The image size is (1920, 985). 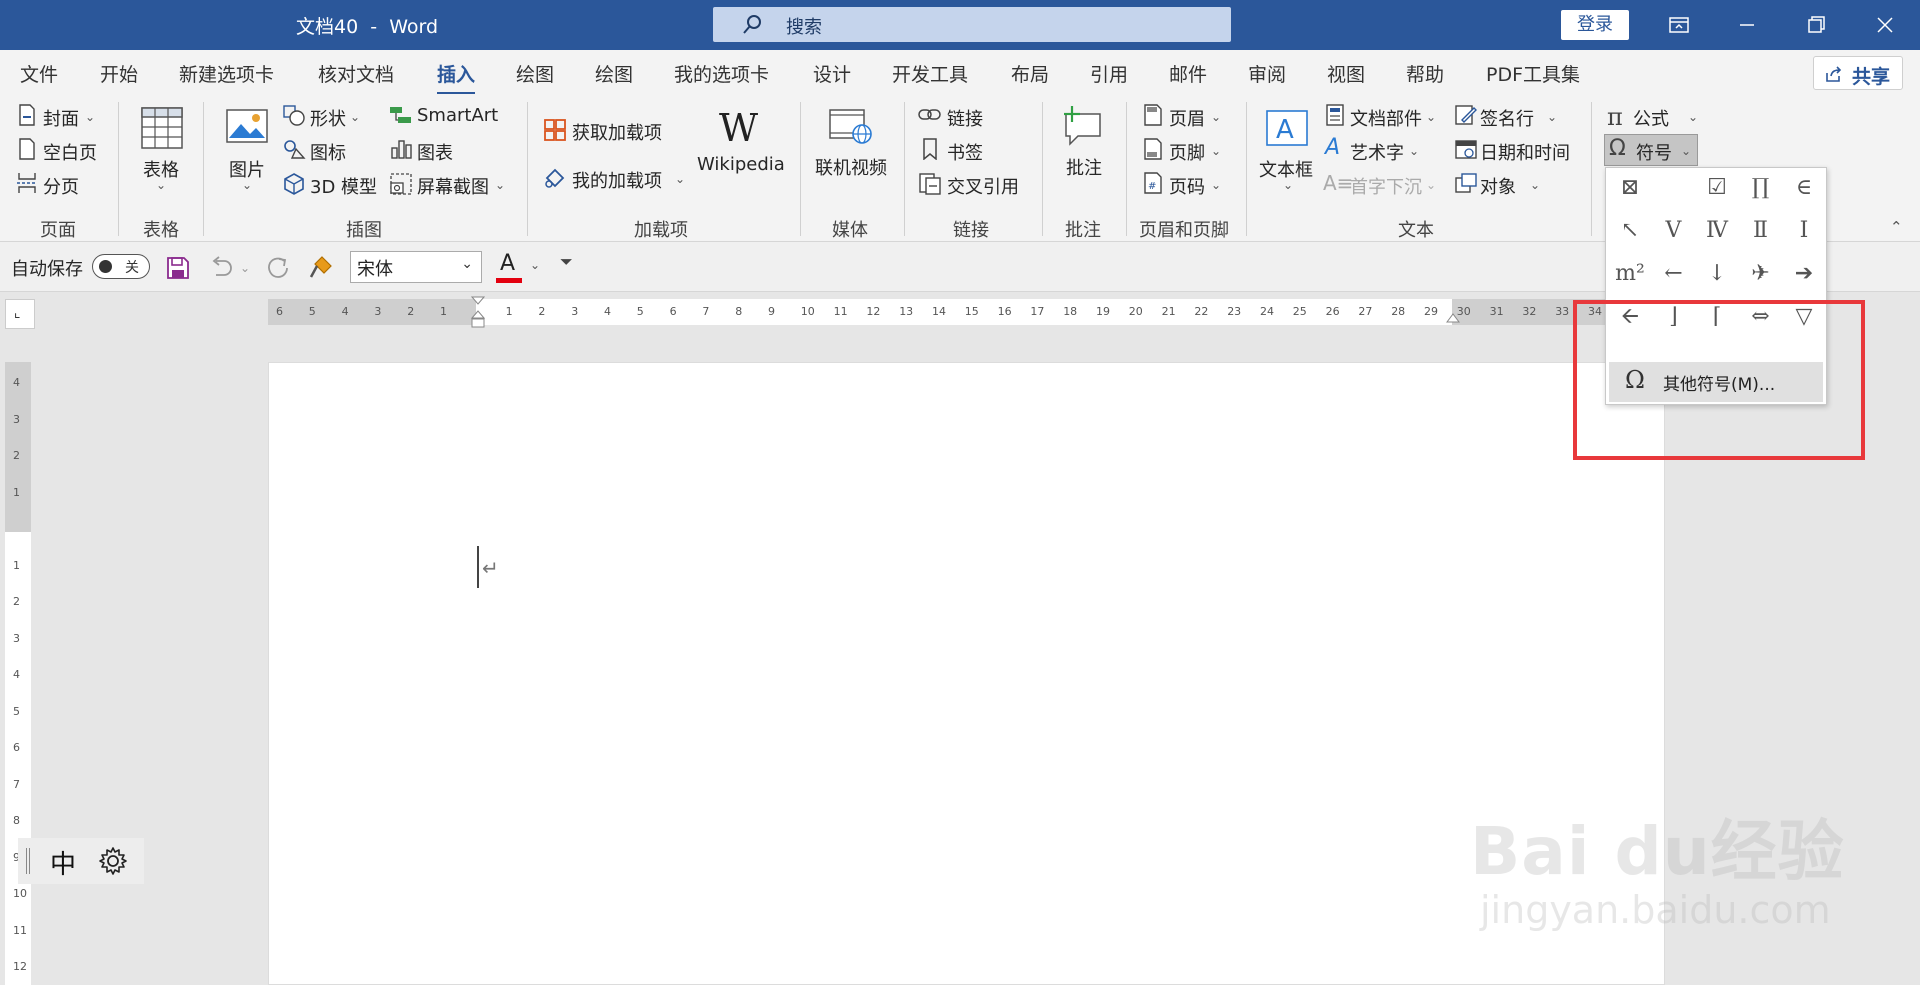 I want to click on symbol-cell: ✈, so click(x=1761, y=274).